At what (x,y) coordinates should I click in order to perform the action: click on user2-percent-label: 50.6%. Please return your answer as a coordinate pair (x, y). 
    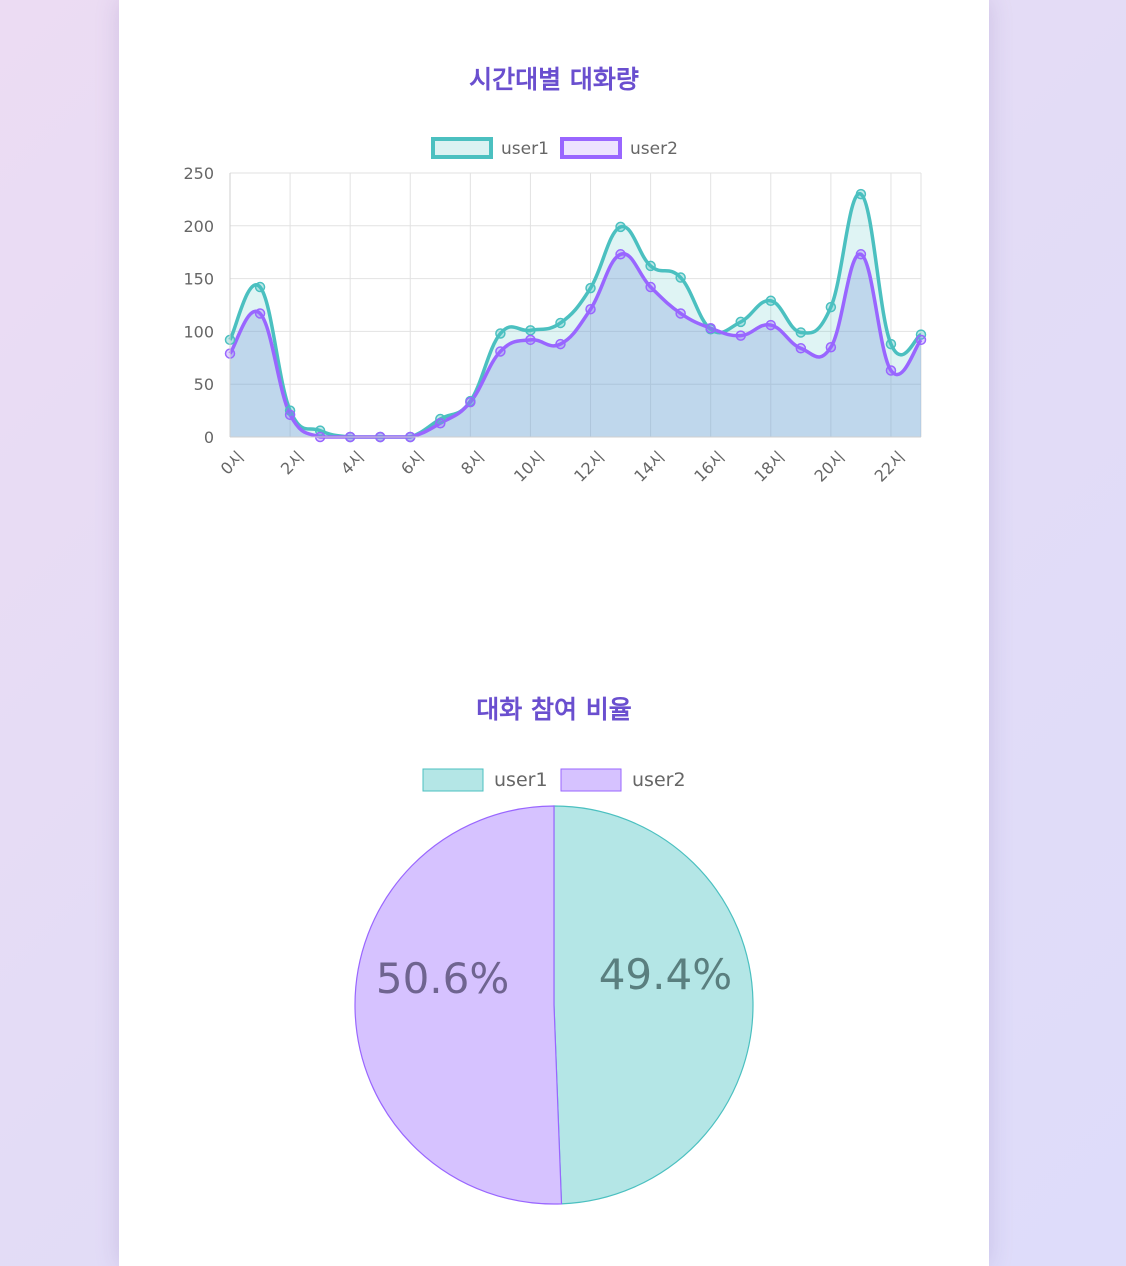
    Looking at the image, I should click on (442, 978).